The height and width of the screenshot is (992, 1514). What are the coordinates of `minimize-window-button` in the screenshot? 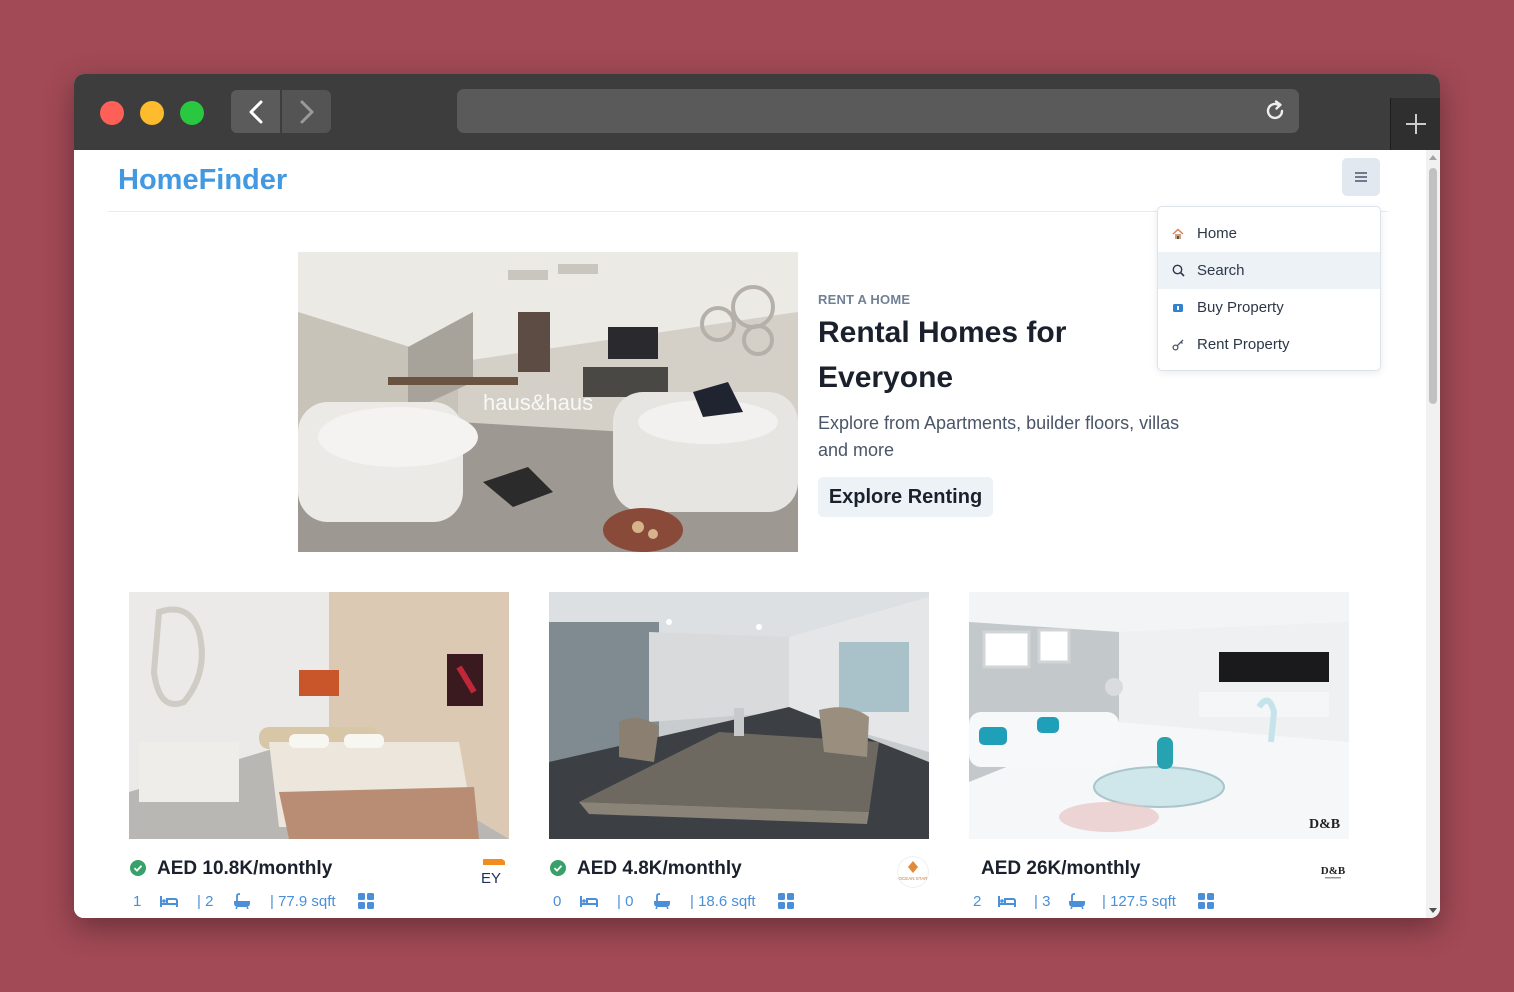 It's located at (152, 113).